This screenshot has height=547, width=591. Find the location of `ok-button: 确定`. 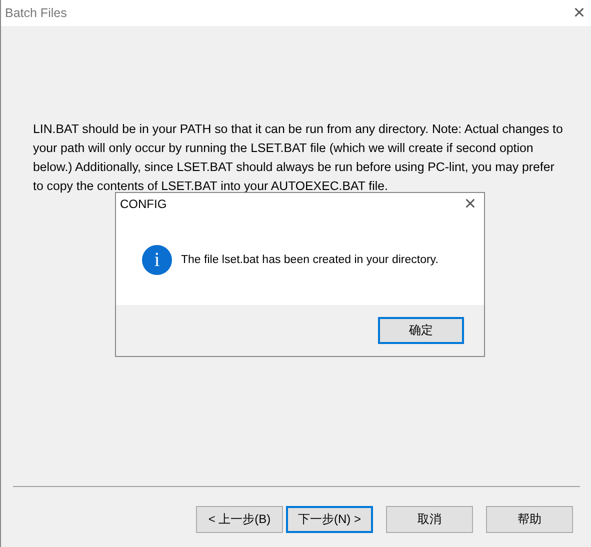

ok-button: 确定 is located at coordinates (421, 330).